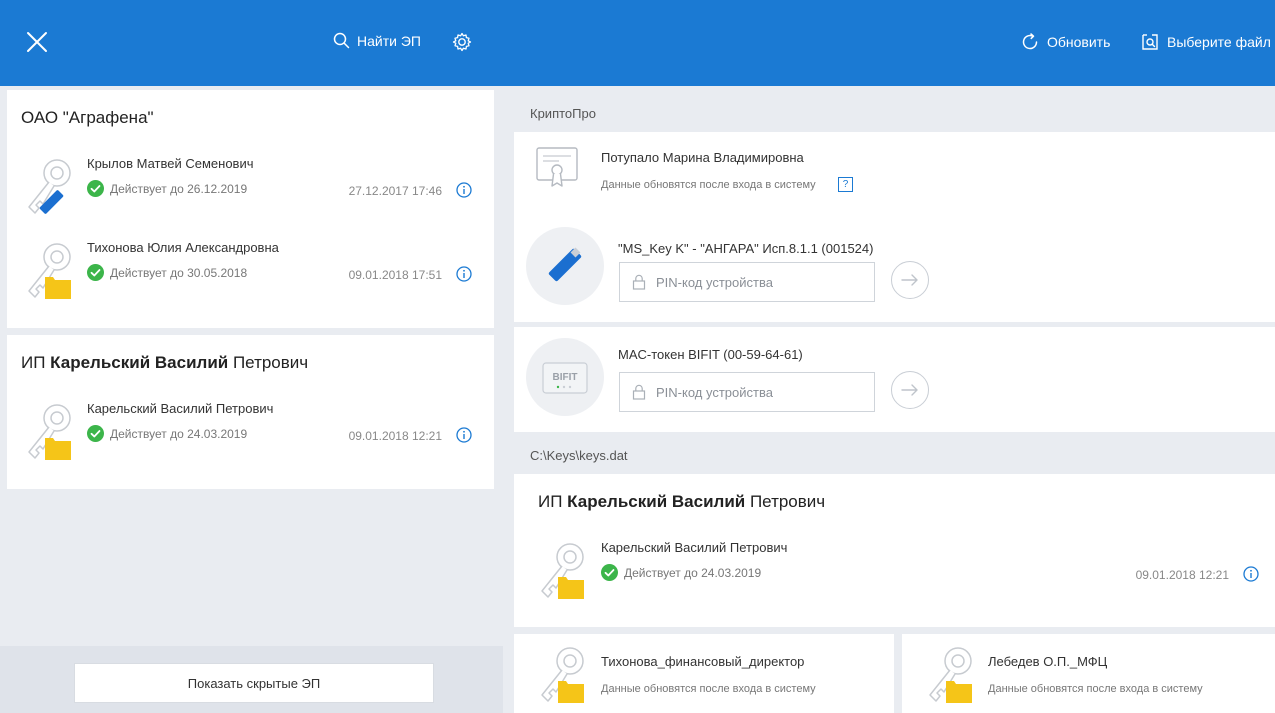 This screenshot has height=713, width=1275. What do you see at coordinates (395, 191) in the screenshot?
I see `certificate-date: 27.12.2017 17:46` at bounding box center [395, 191].